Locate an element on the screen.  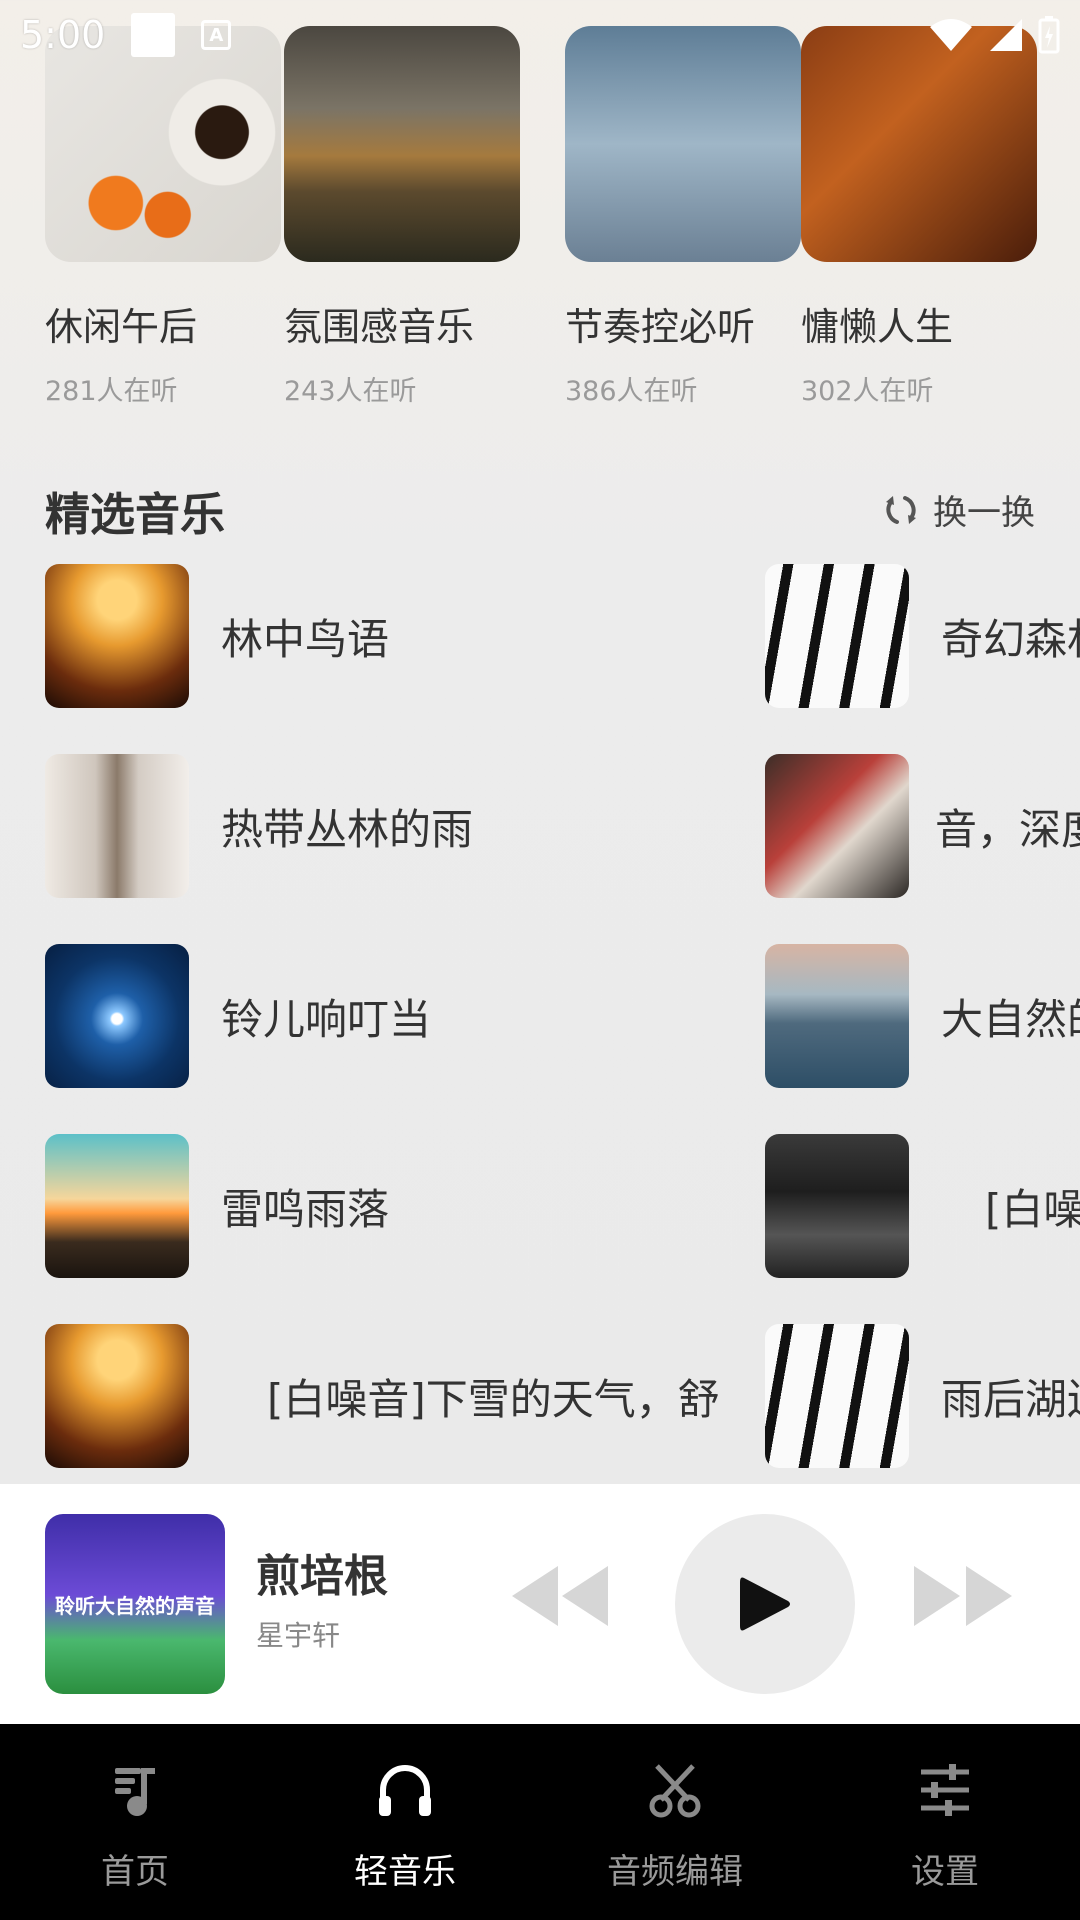
refresh-icon is located at coordinates (901, 509).